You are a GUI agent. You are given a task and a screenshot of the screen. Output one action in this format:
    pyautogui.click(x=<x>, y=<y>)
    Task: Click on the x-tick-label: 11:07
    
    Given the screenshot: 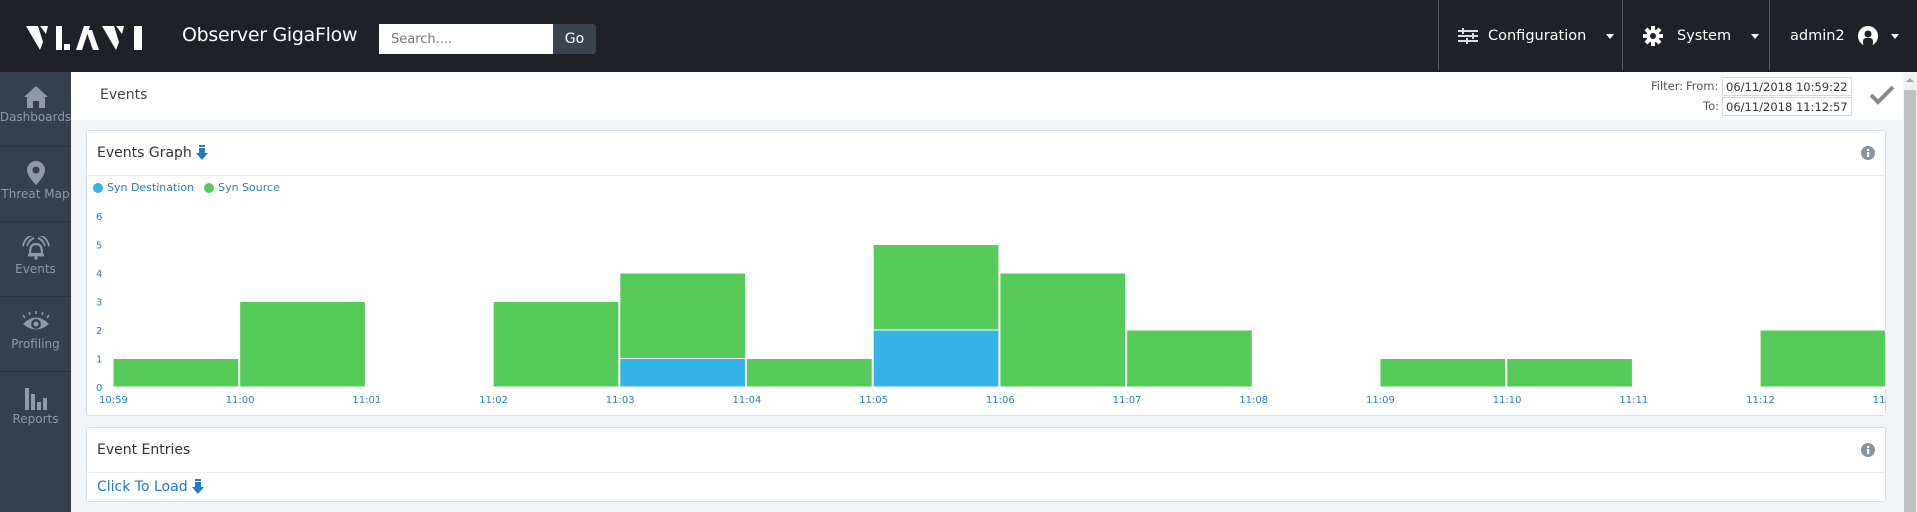 What is the action you would take?
    pyautogui.click(x=1127, y=400)
    